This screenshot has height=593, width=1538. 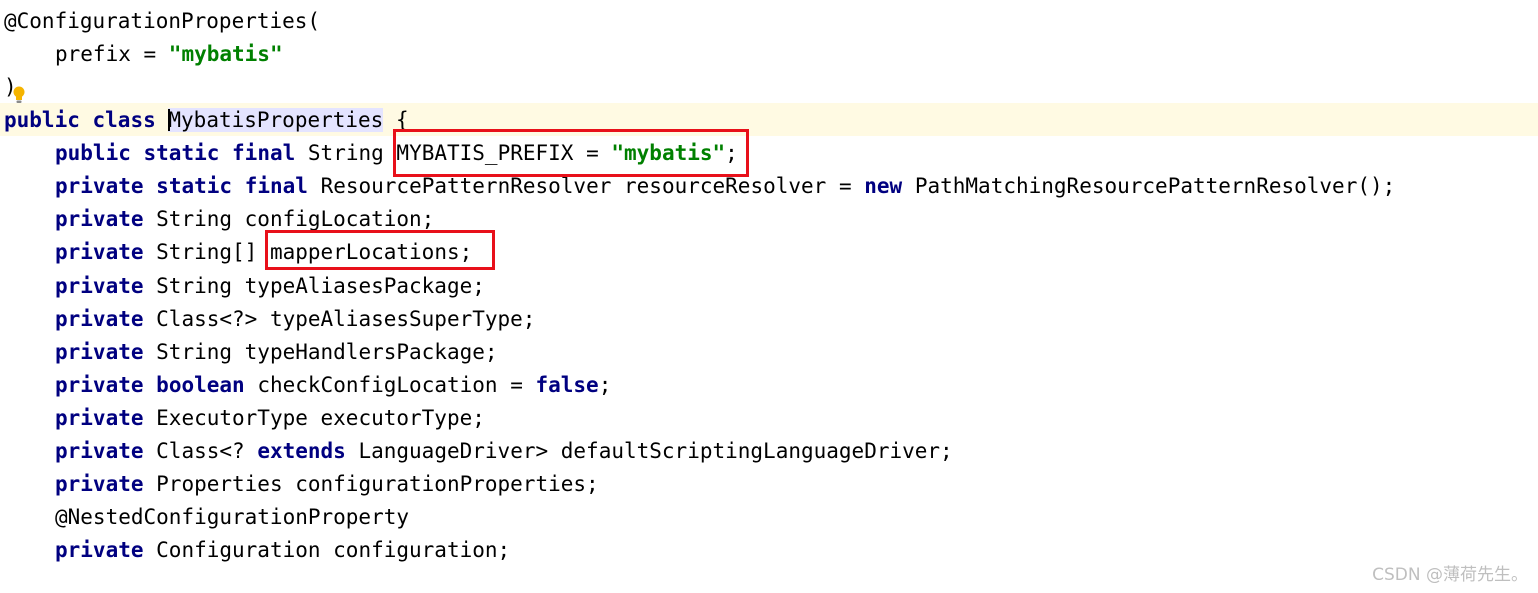 What do you see at coordinates (206, 252) in the screenshot?
I see `type-name: String[]` at bounding box center [206, 252].